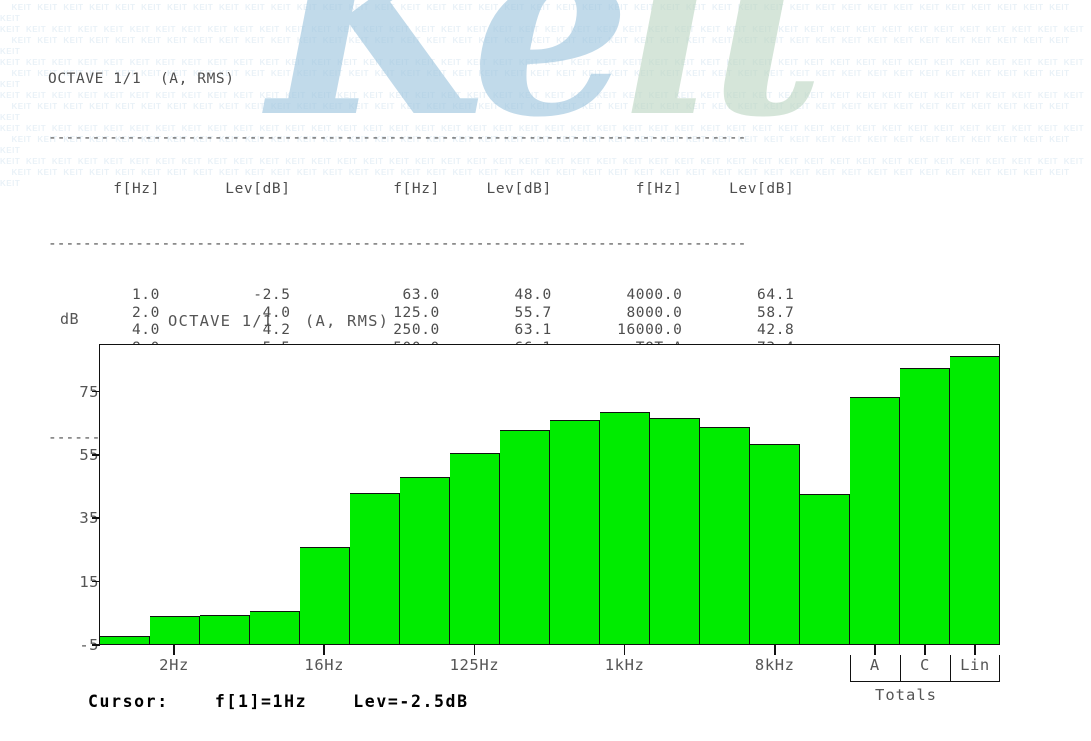 This screenshot has width=1091, height=741. What do you see at coordinates (324, 665) in the screenshot?
I see `x-tick-label: 16Hz` at bounding box center [324, 665].